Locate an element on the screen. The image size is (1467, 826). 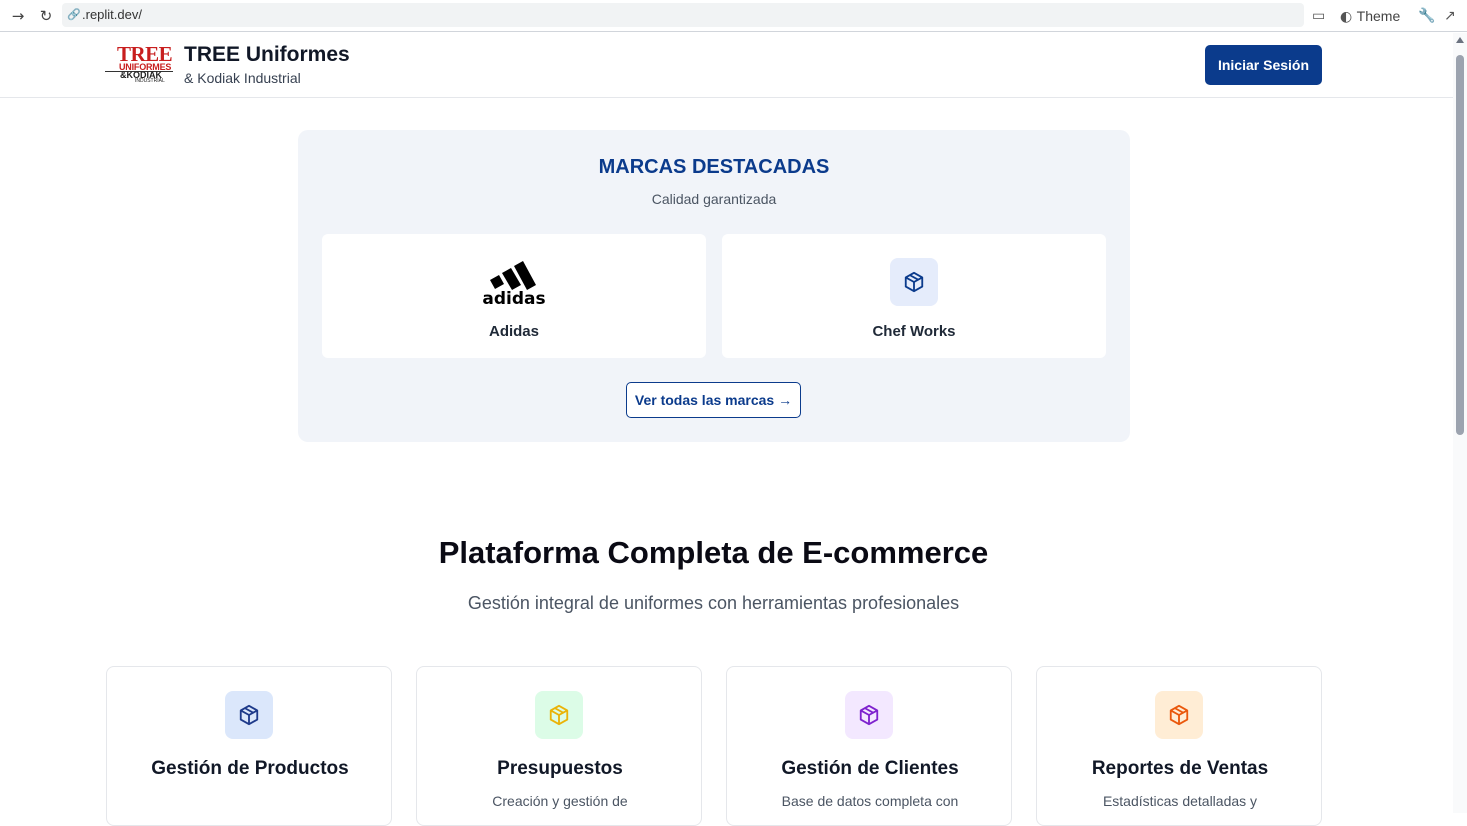
login-button: Iniciar Sesión is located at coordinates (1263, 65).